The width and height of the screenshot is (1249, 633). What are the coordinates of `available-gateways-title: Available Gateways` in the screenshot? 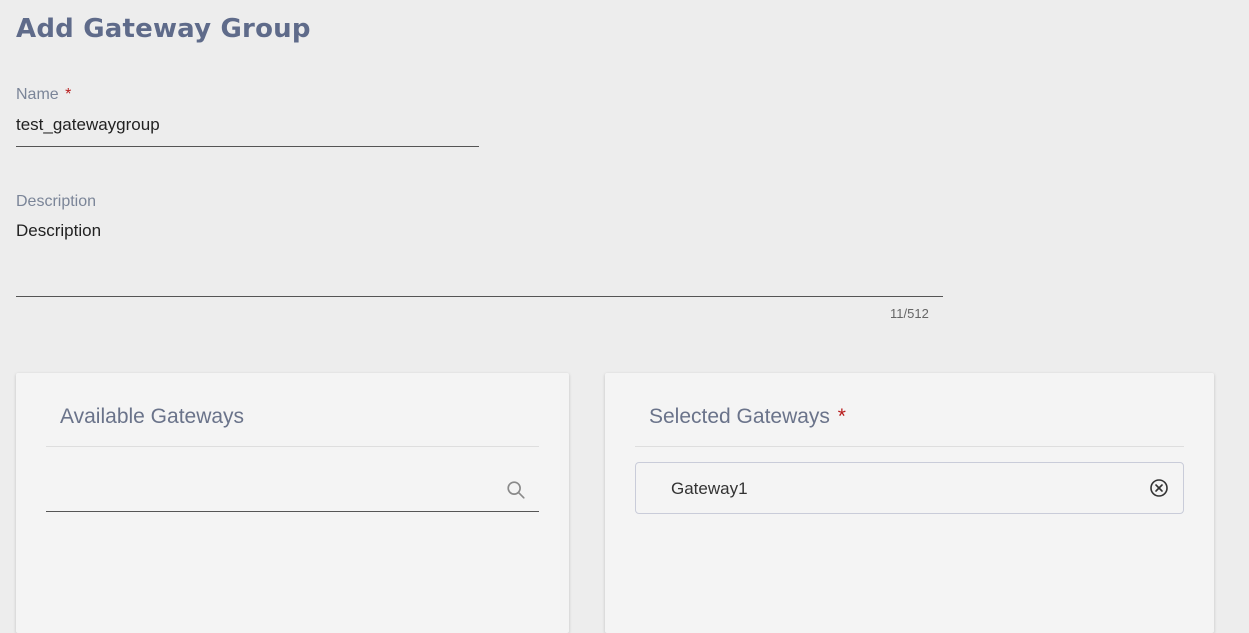 It's located at (152, 416).